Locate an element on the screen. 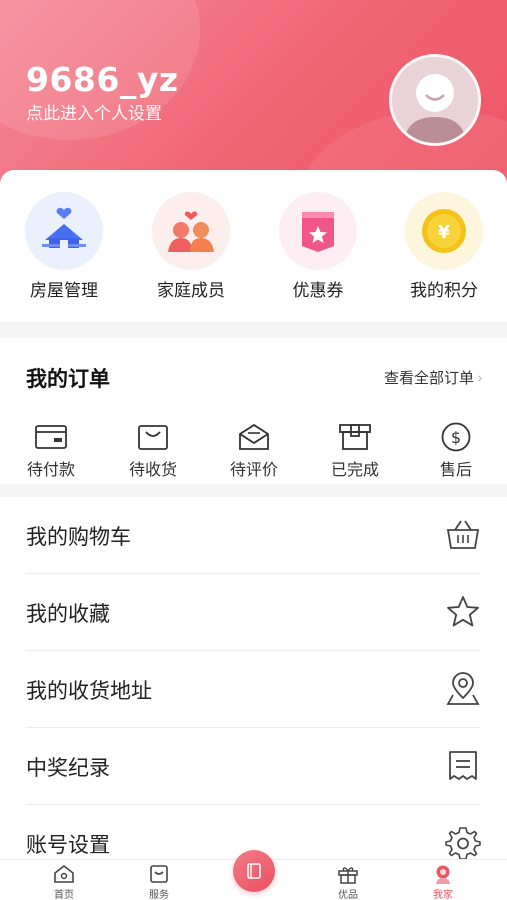 The height and width of the screenshot is (900, 507). center-action-button is located at coordinates (254, 871).